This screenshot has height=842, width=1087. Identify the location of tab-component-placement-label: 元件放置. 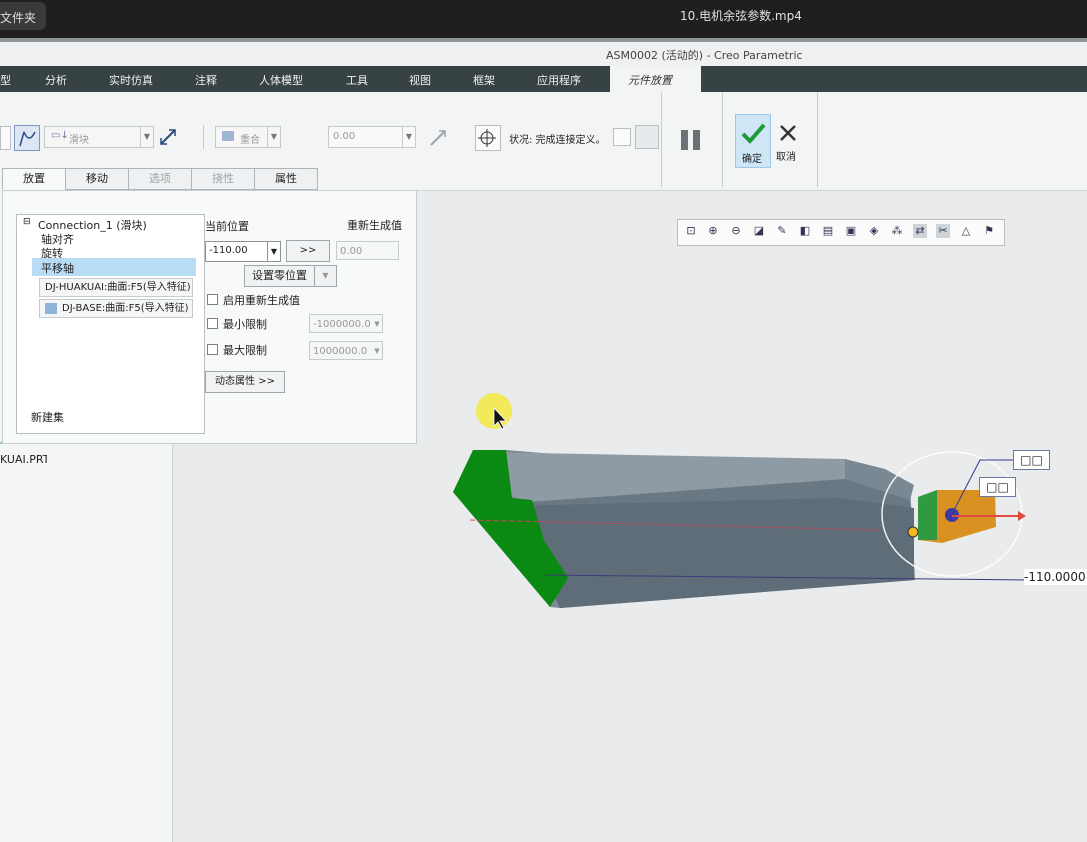
(650, 80).